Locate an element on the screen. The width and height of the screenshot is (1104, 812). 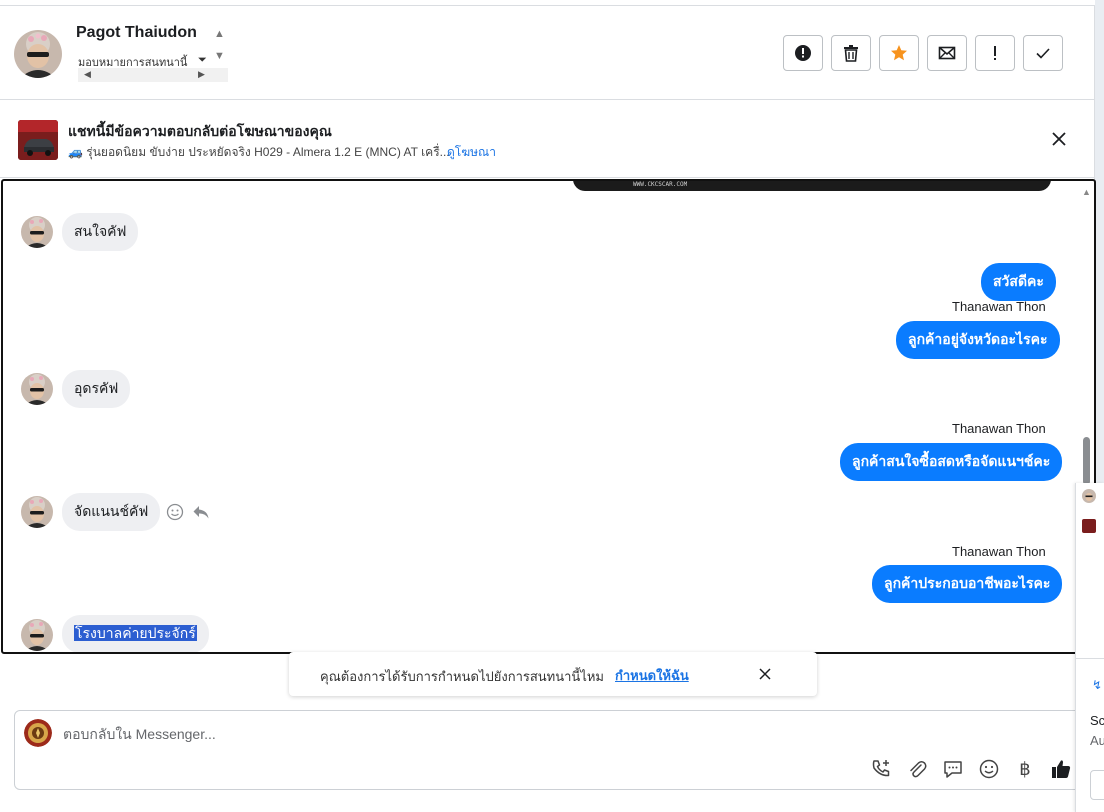
payment-button: ฿ is located at coordinates (1025, 769).